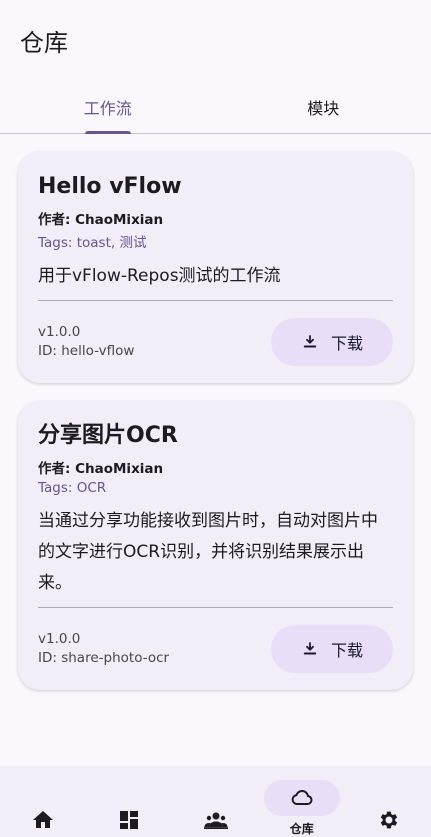  Describe the element at coordinates (215, 40) in the screenshot. I see `app-bar: 仓库` at that location.